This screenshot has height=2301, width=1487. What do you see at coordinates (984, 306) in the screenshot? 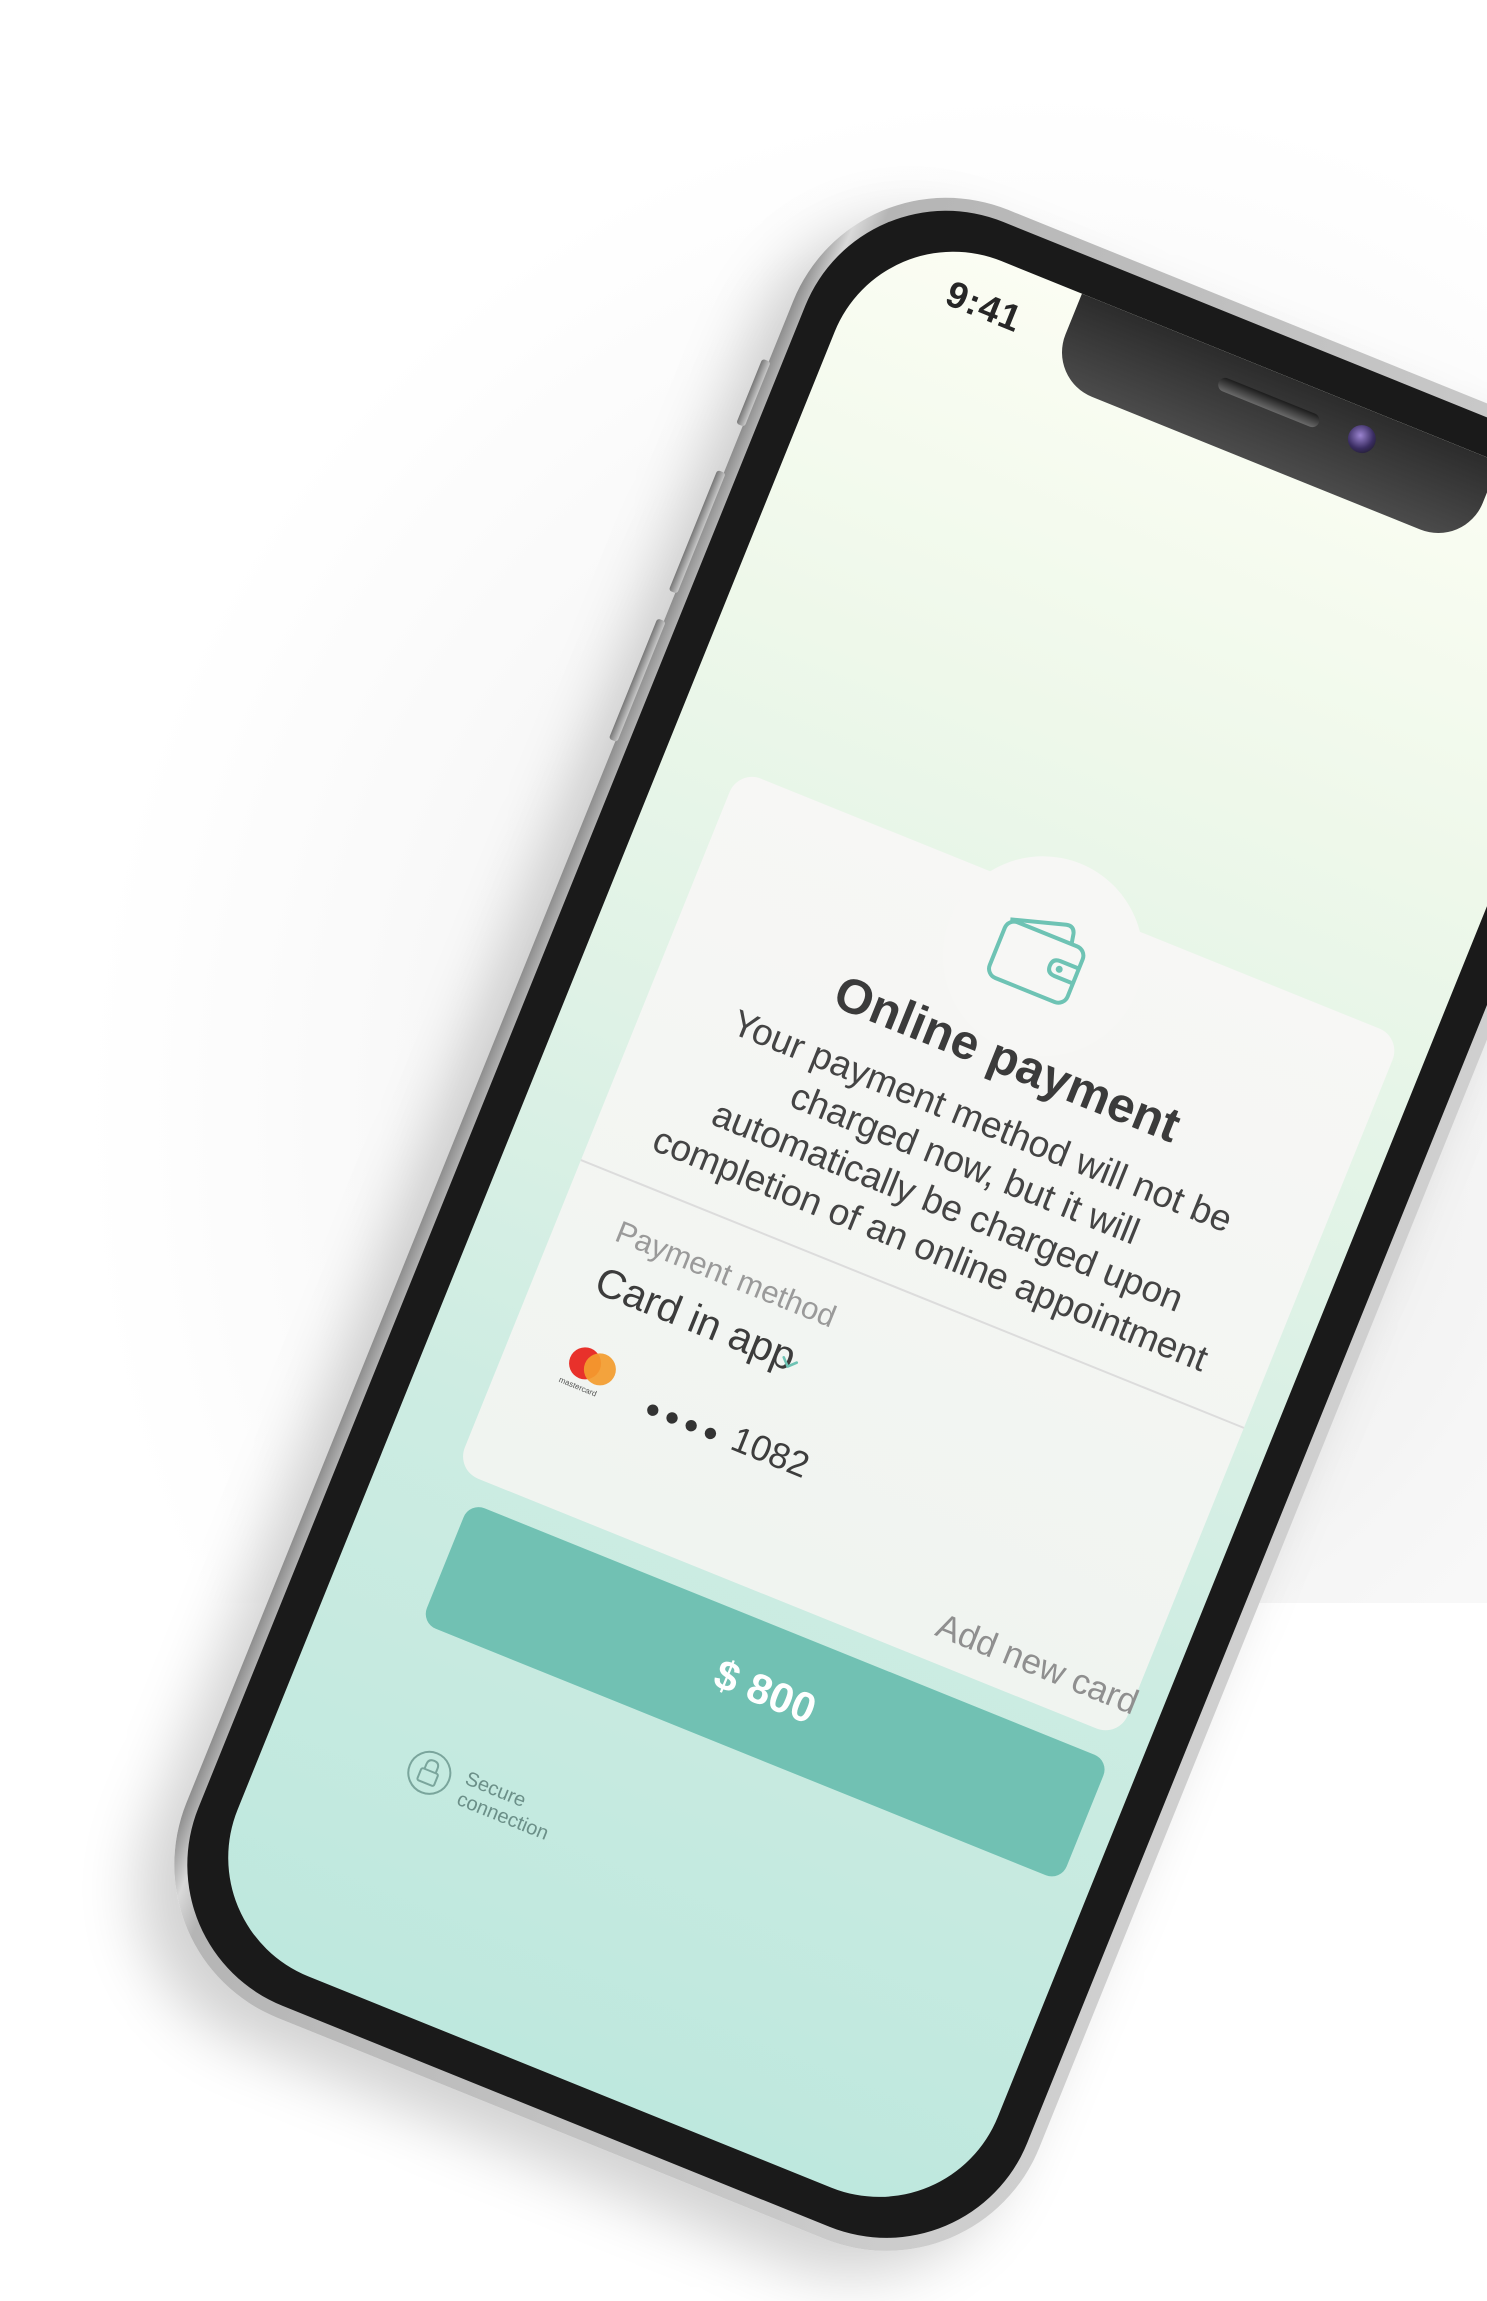
I see `status-time: 9:41` at bounding box center [984, 306].